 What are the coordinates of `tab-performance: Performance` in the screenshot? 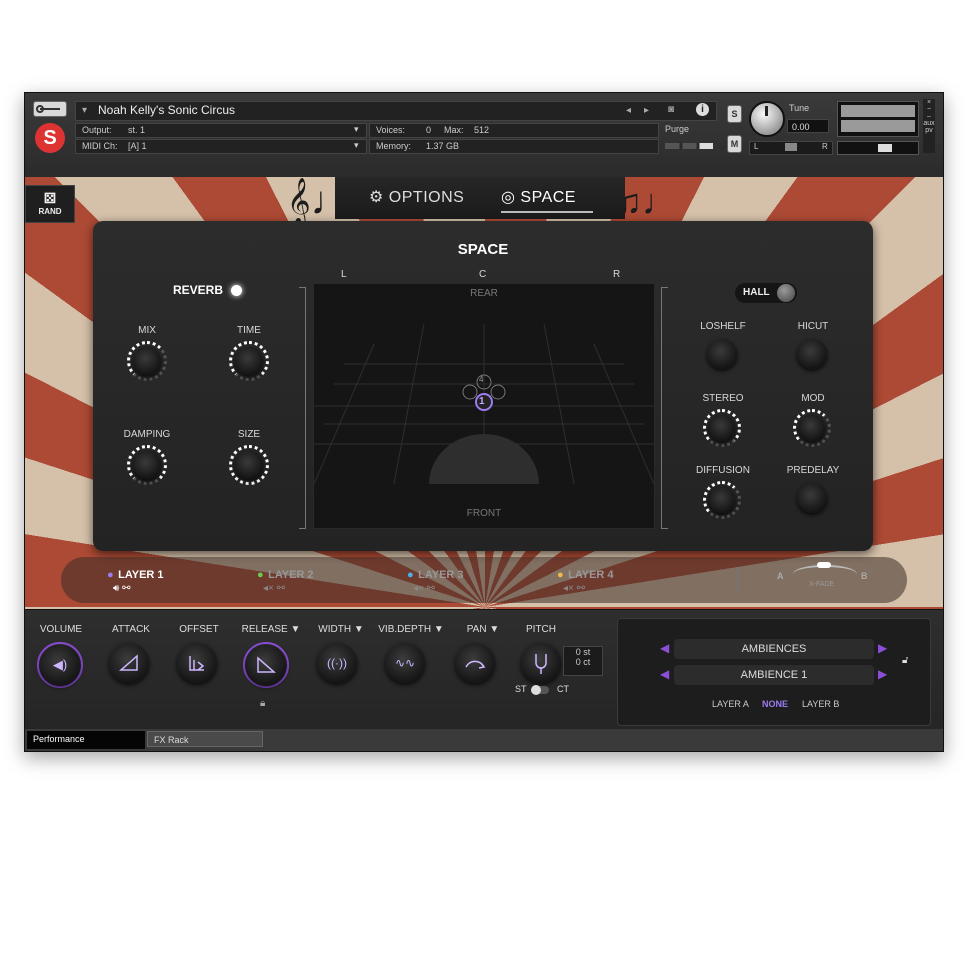 It's located at (86, 740).